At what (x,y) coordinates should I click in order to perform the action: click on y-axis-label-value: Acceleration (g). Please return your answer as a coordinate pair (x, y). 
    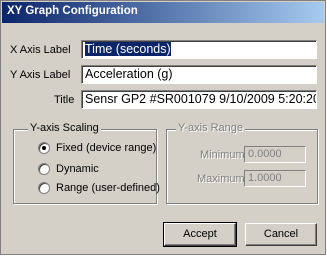
    Looking at the image, I should click on (129, 74).